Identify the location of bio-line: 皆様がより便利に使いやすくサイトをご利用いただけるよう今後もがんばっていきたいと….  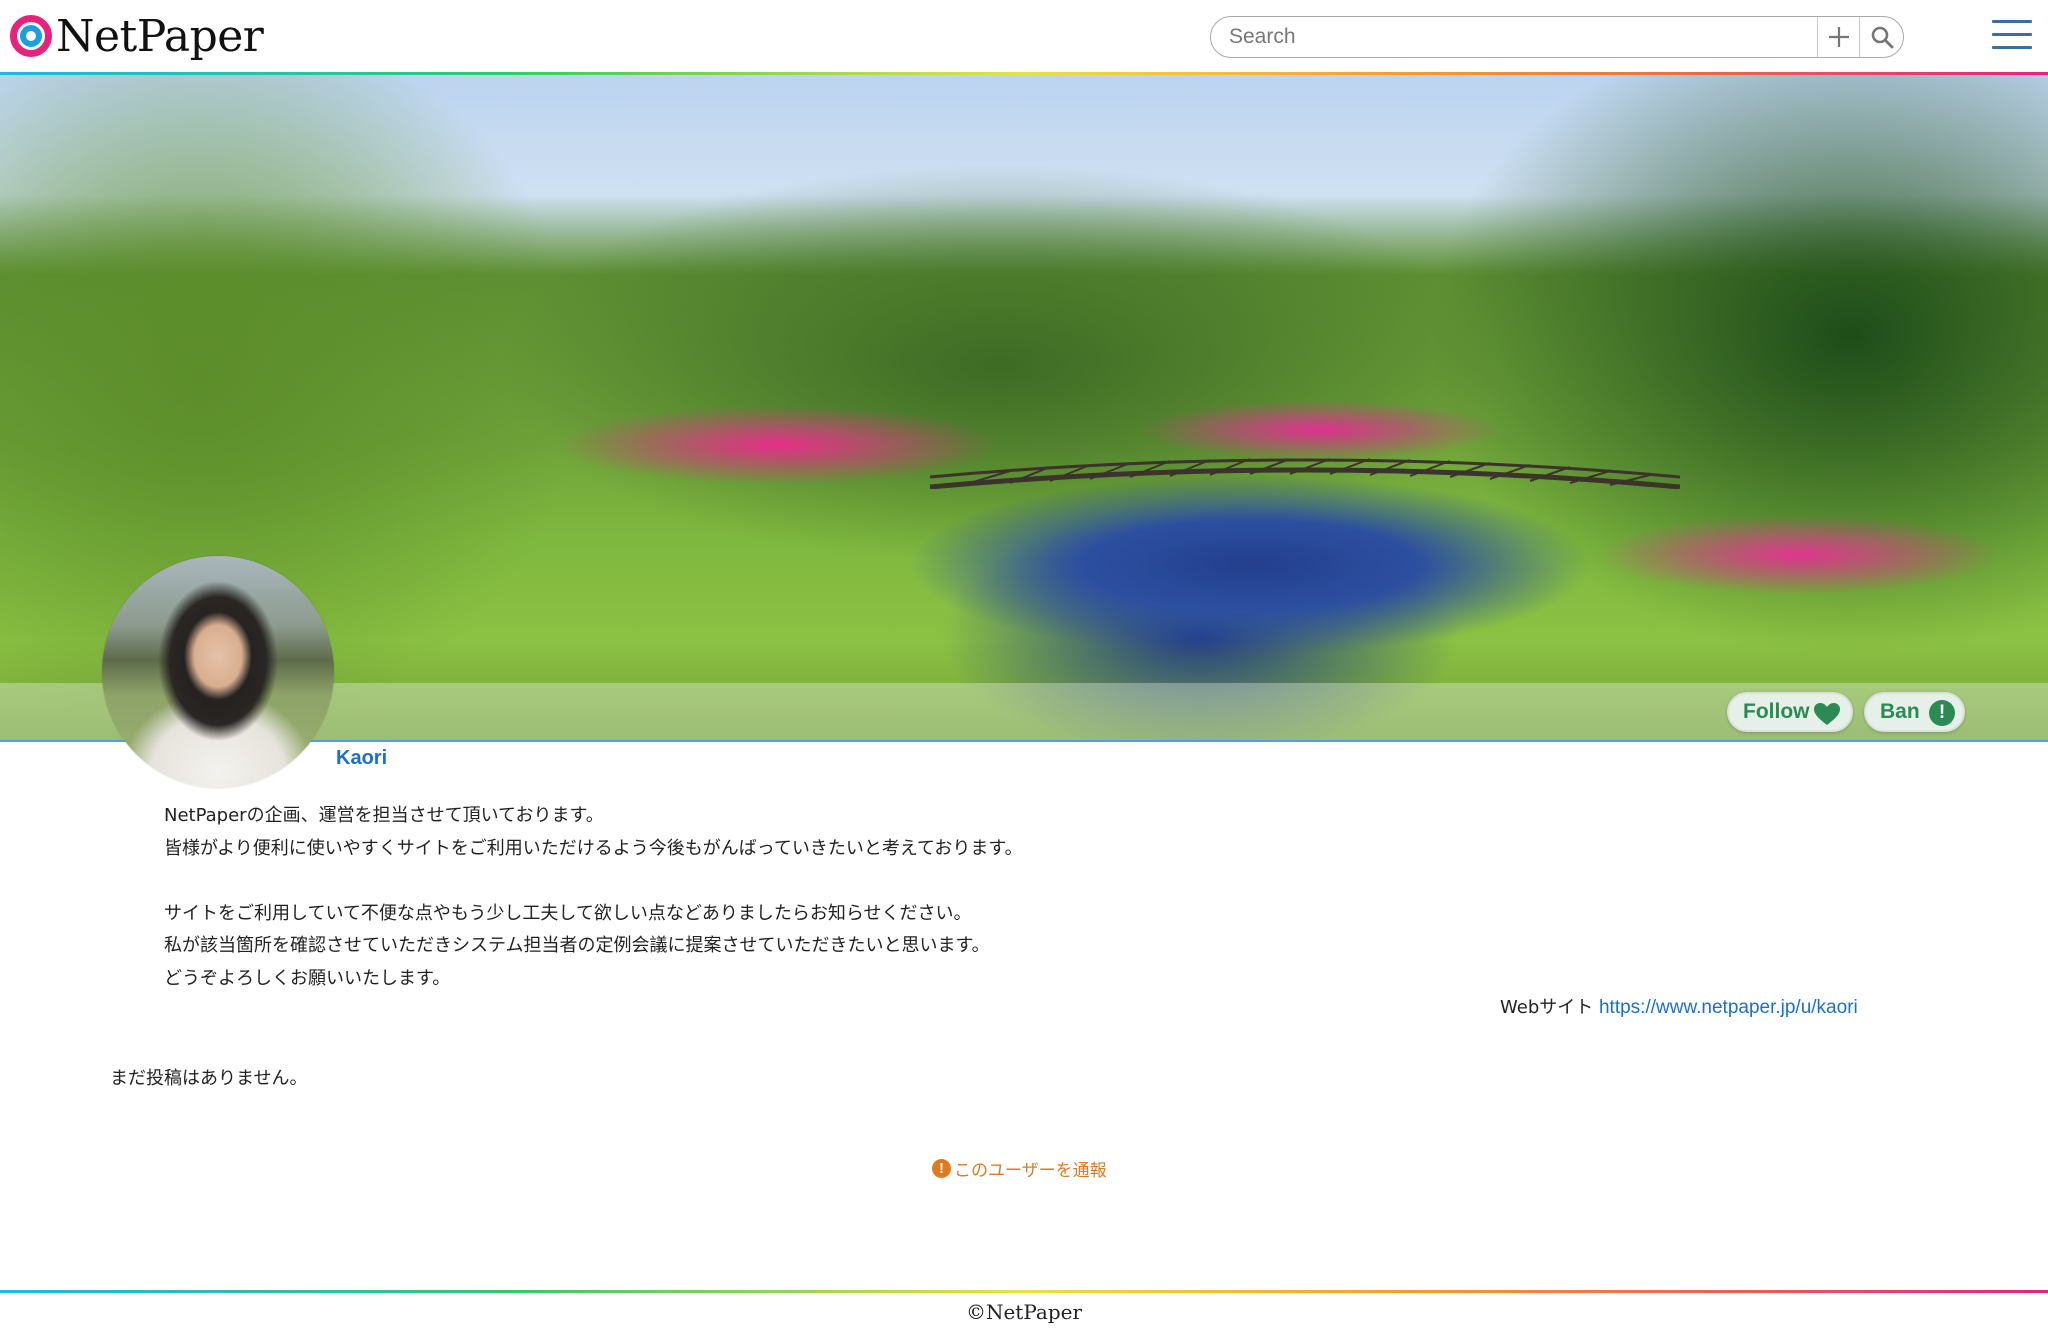
(593, 848).